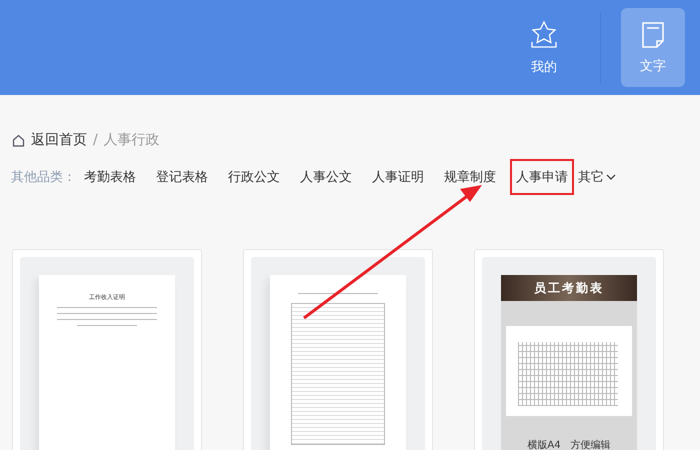 The width and height of the screenshot is (700, 450). What do you see at coordinates (338, 349) in the screenshot?
I see `template-card` at bounding box center [338, 349].